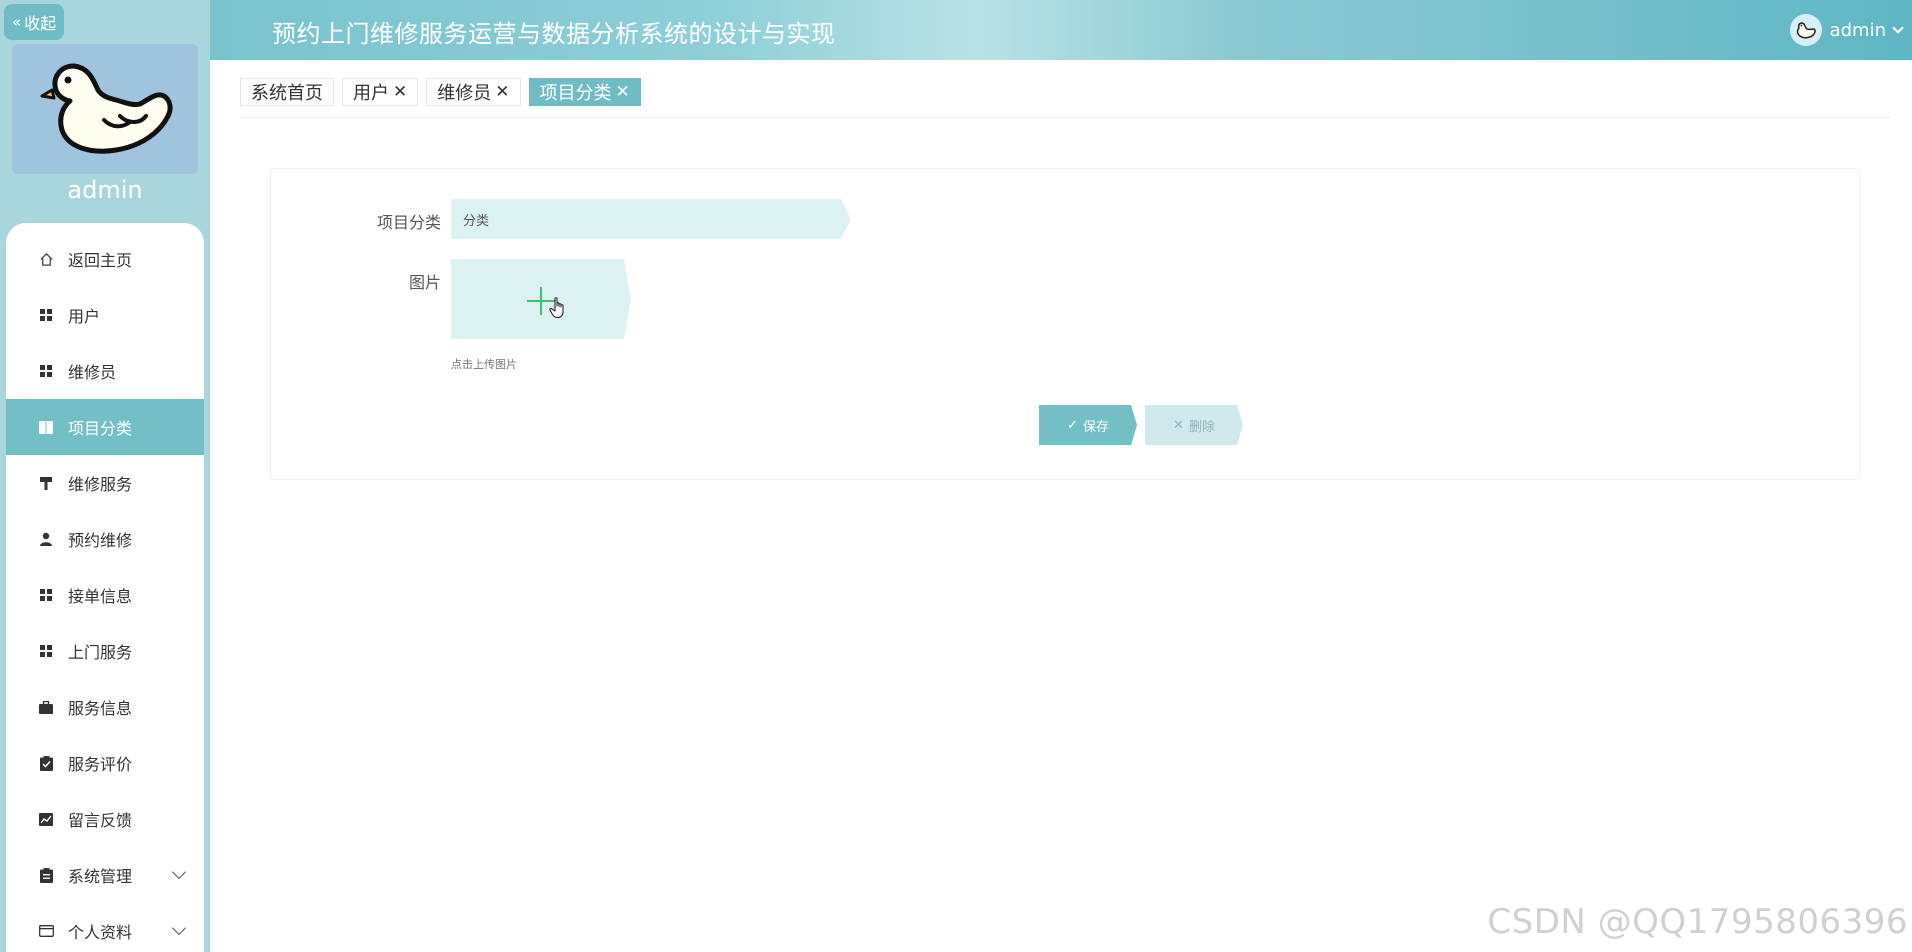 Image resolution: width=1912 pixels, height=952 pixels. What do you see at coordinates (46, 875) in the screenshot?
I see `clipboard-icon` at bounding box center [46, 875].